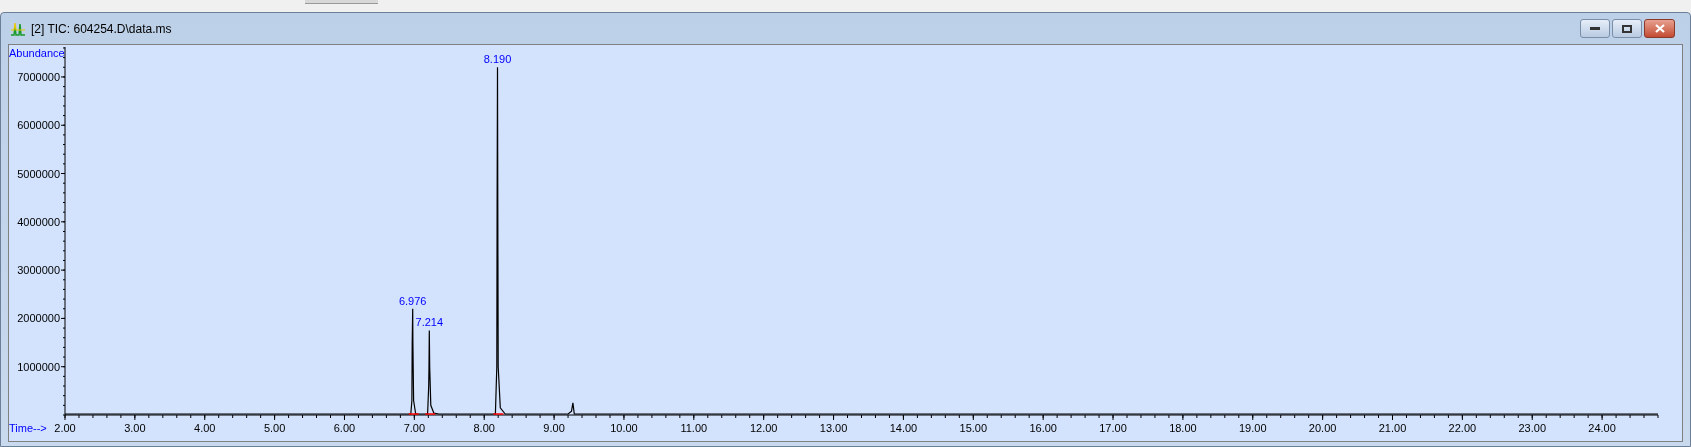 The width and height of the screenshot is (1691, 447). What do you see at coordinates (554, 428) in the screenshot?
I see `axis-tick-label: 9.00` at bounding box center [554, 428].